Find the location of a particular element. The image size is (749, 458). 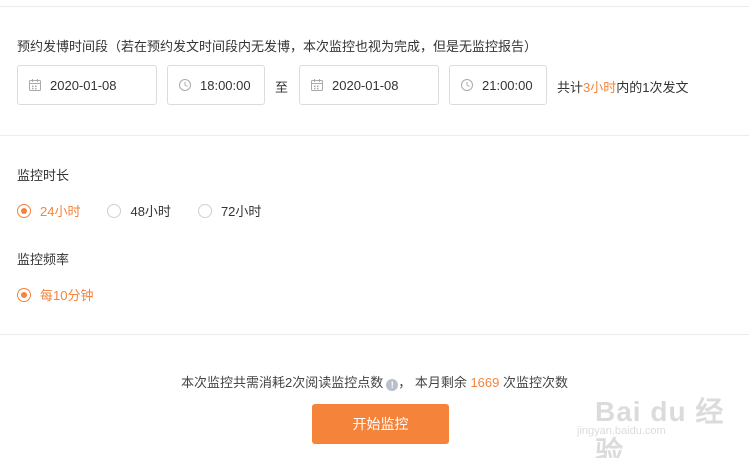

end-date-value: 2020-01-08 is located at coordinates (365, 85).